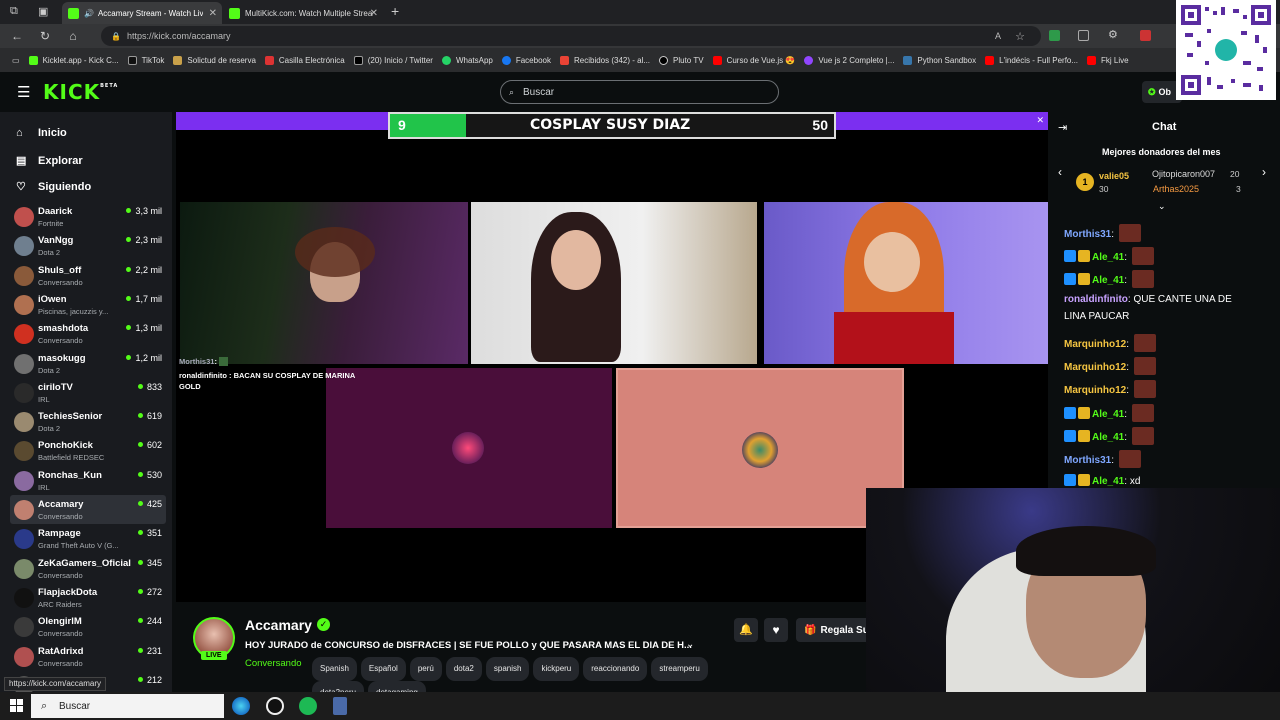  I want to click on stream-tag: kickperu, so click(556, 669).